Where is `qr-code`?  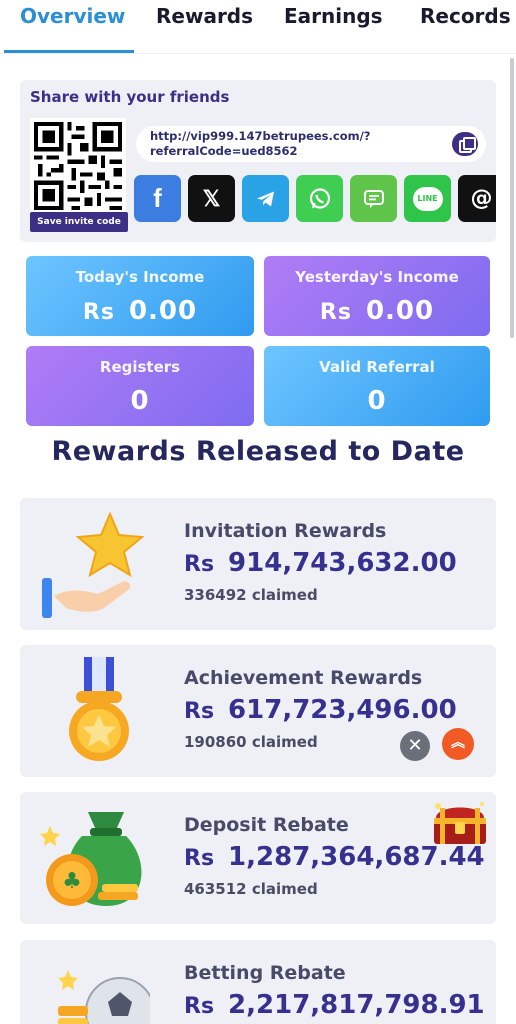
qr-code is located at coordinates (78, 166).